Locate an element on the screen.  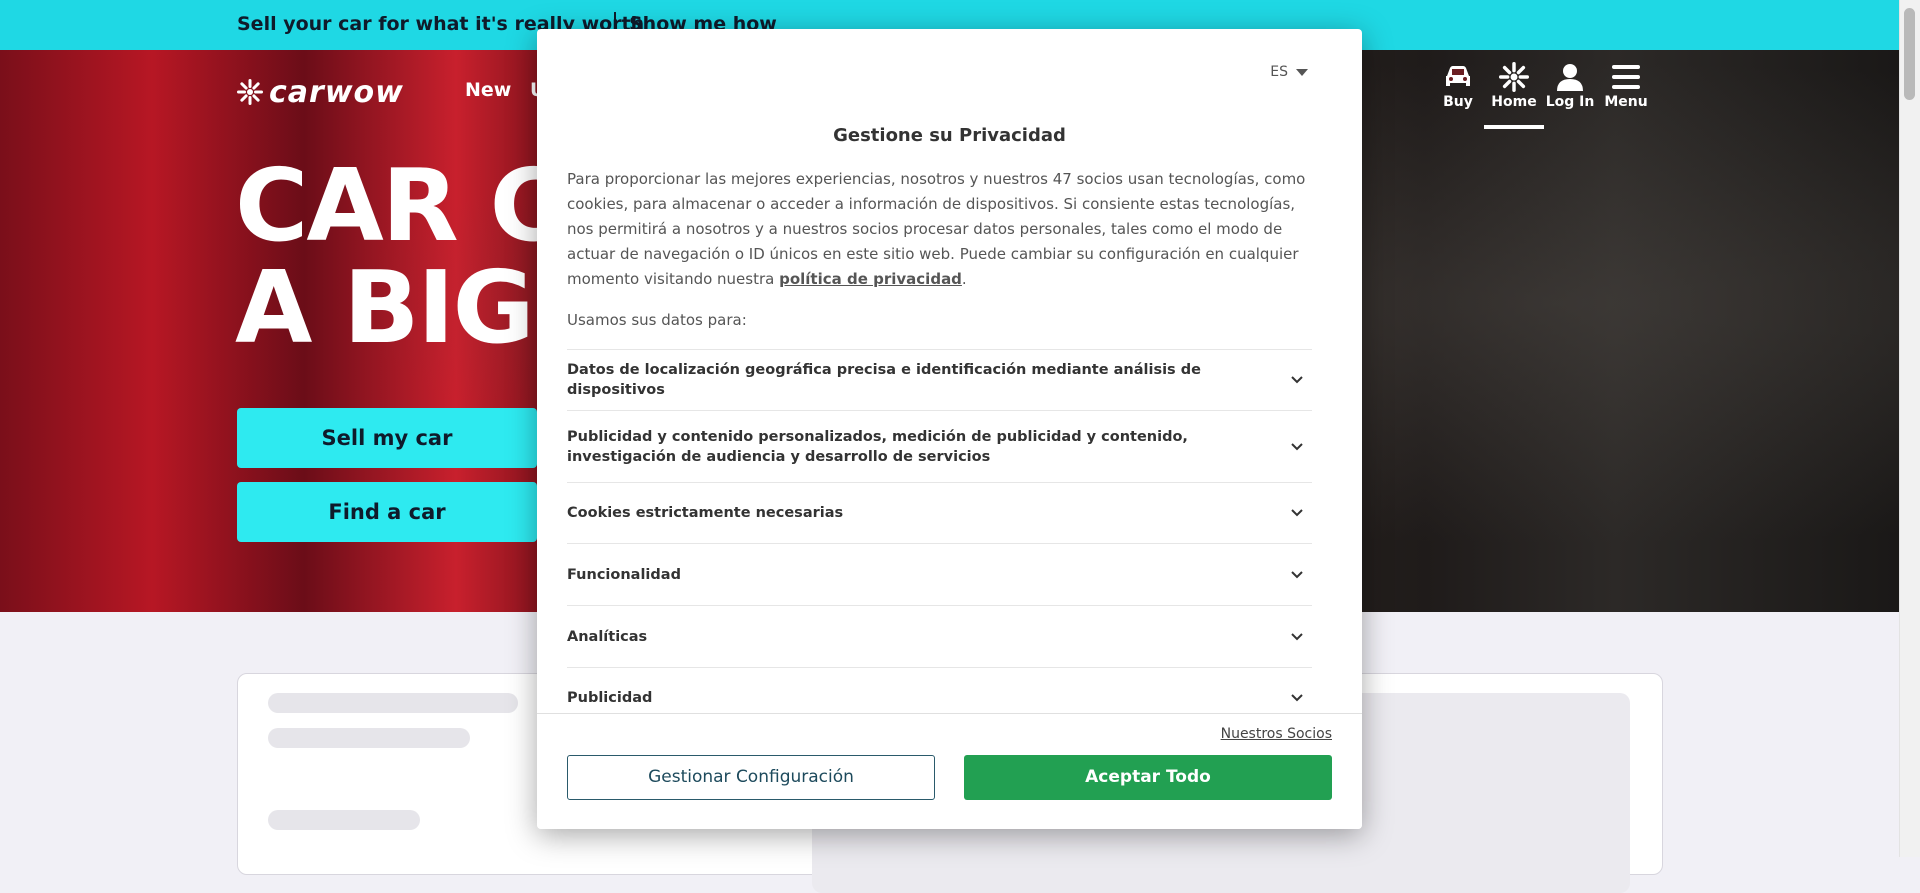
privacy-policy-link: política de privacidad is located at coordinates (870, 279).